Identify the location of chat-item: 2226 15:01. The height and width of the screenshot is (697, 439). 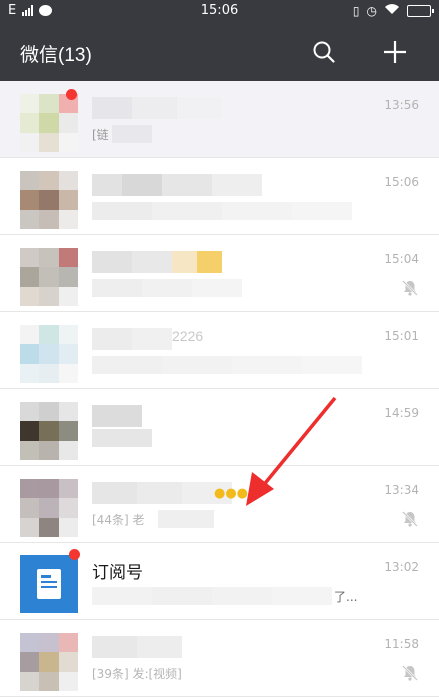
(219, 350).